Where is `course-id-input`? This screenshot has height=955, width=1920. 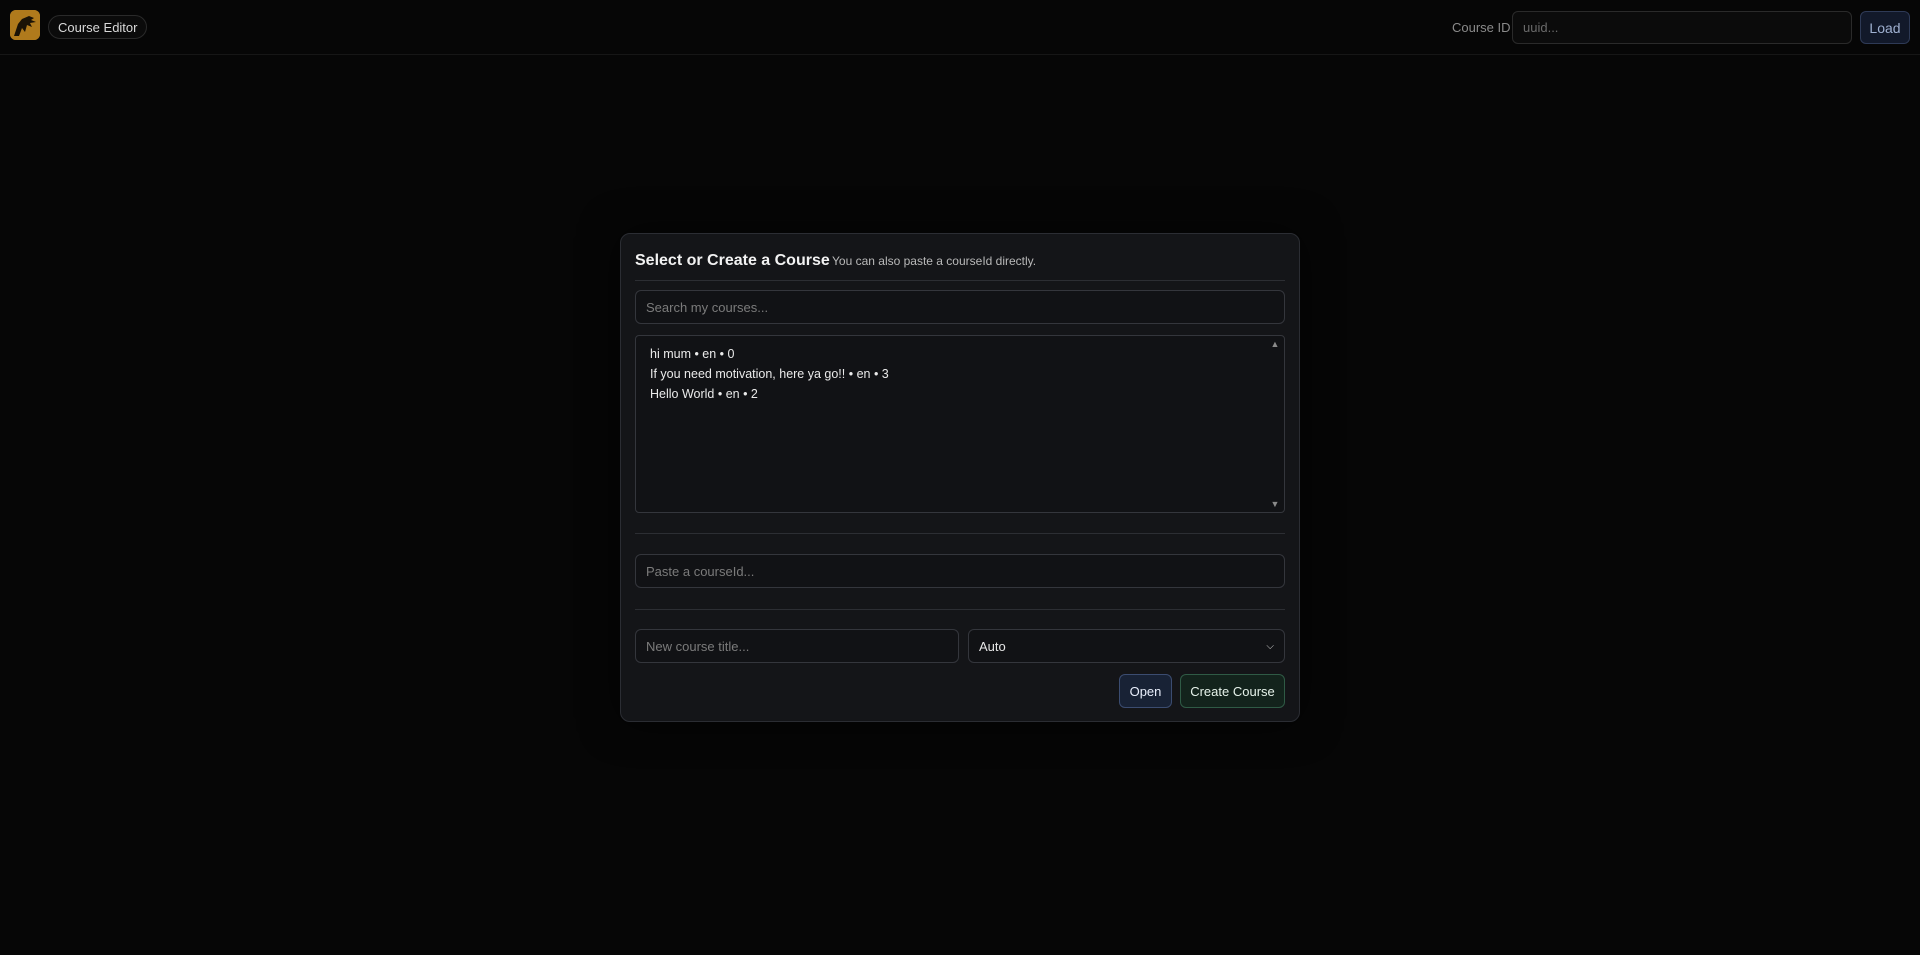
course-id-input is located at coordinates (1682, 27).